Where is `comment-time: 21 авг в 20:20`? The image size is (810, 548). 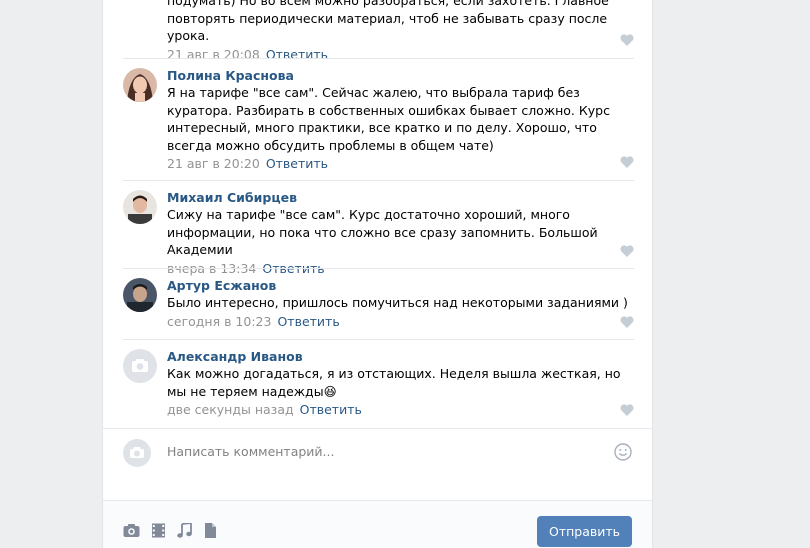
comment-time: 21 авг в 20:20 is located at coordinates (213, 163).